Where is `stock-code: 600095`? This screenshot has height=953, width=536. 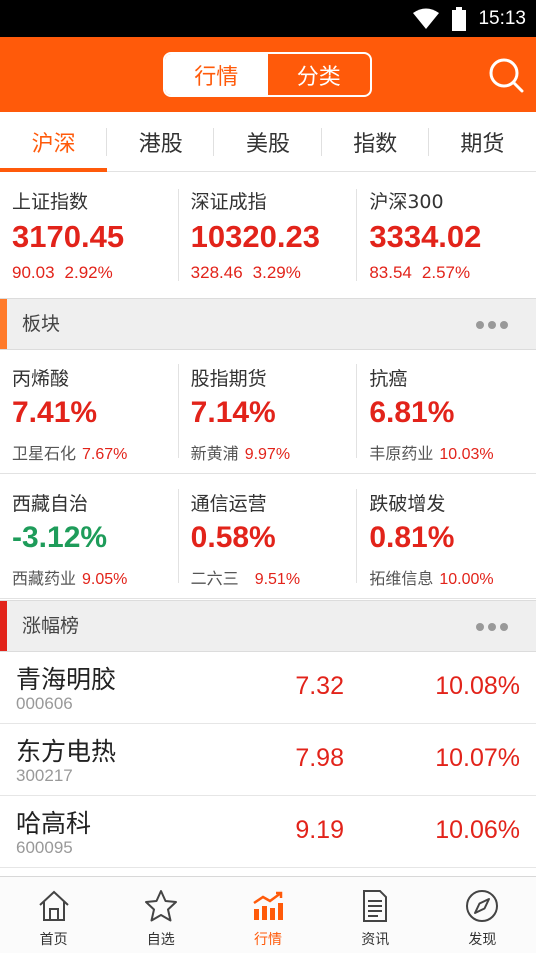
stock-code: 600095 is located at coordinates (44, 847).